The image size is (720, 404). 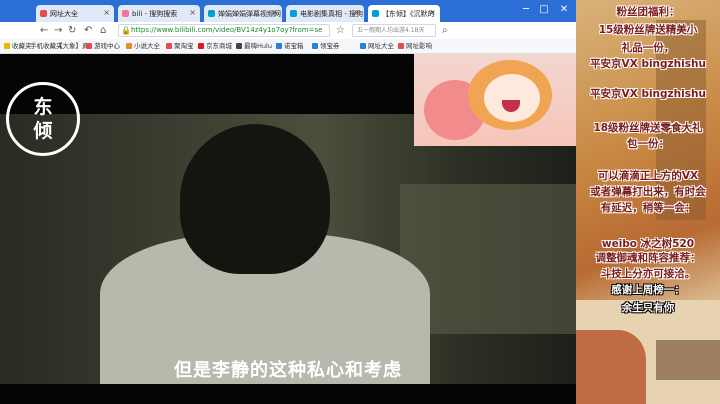 I want to click on info-line: 包一份：, so click(x=648, y=144).